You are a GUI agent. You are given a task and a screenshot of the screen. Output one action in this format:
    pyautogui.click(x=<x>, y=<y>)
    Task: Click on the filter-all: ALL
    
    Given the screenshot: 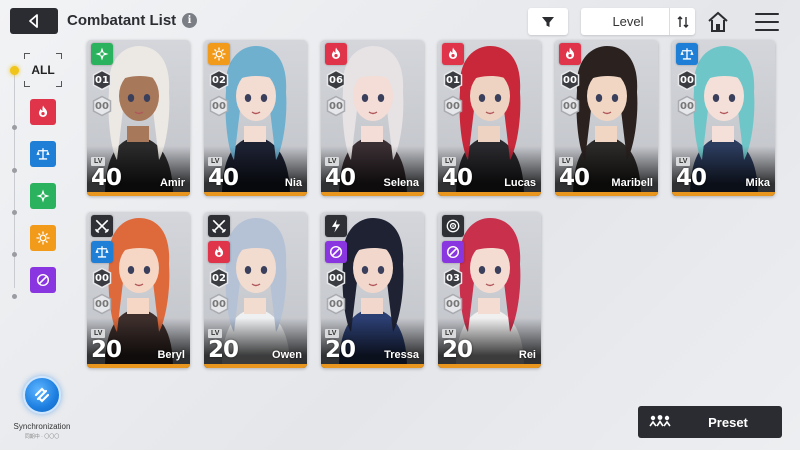 What is the action you would take?
    pyautogui.click(x=43, y=70)
    